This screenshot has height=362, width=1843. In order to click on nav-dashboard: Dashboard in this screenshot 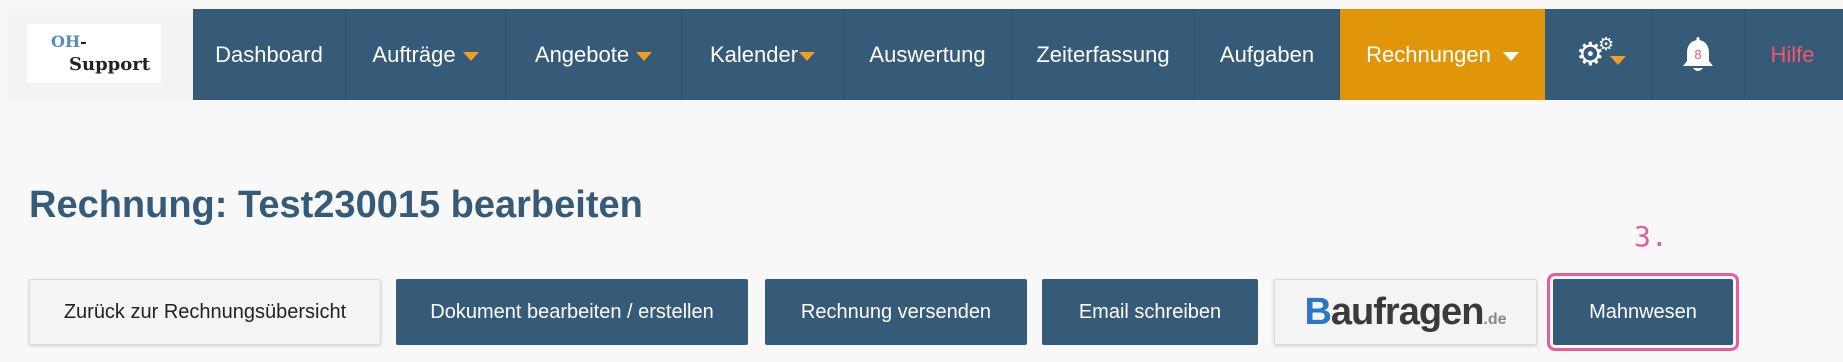, I will do `click(269, 54)`.